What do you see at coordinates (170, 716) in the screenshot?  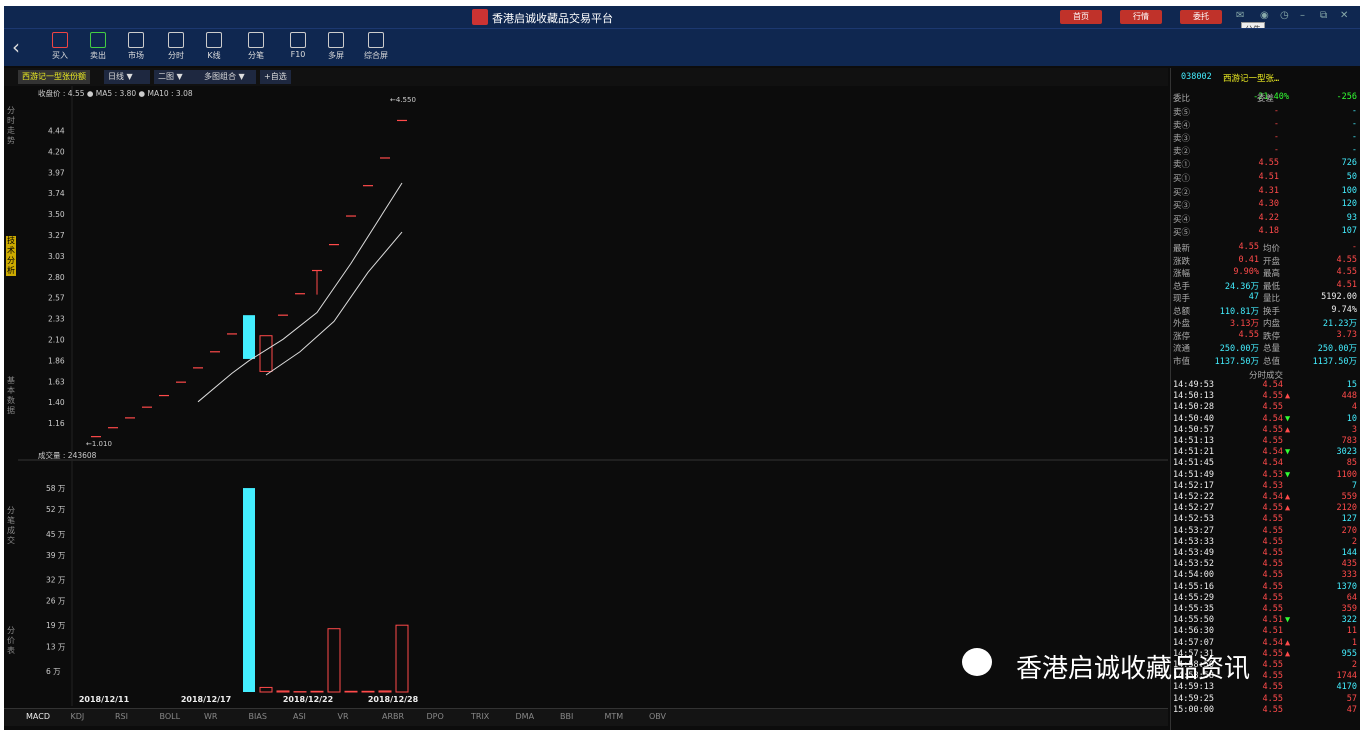 I see `indicator-tab-boll: BOLL` at bounding box center [170, 716].